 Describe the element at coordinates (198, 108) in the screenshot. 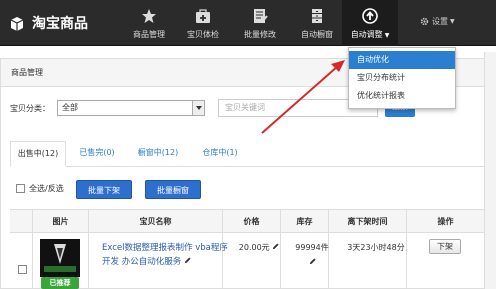

I see `select-arrow-icon` at that location.